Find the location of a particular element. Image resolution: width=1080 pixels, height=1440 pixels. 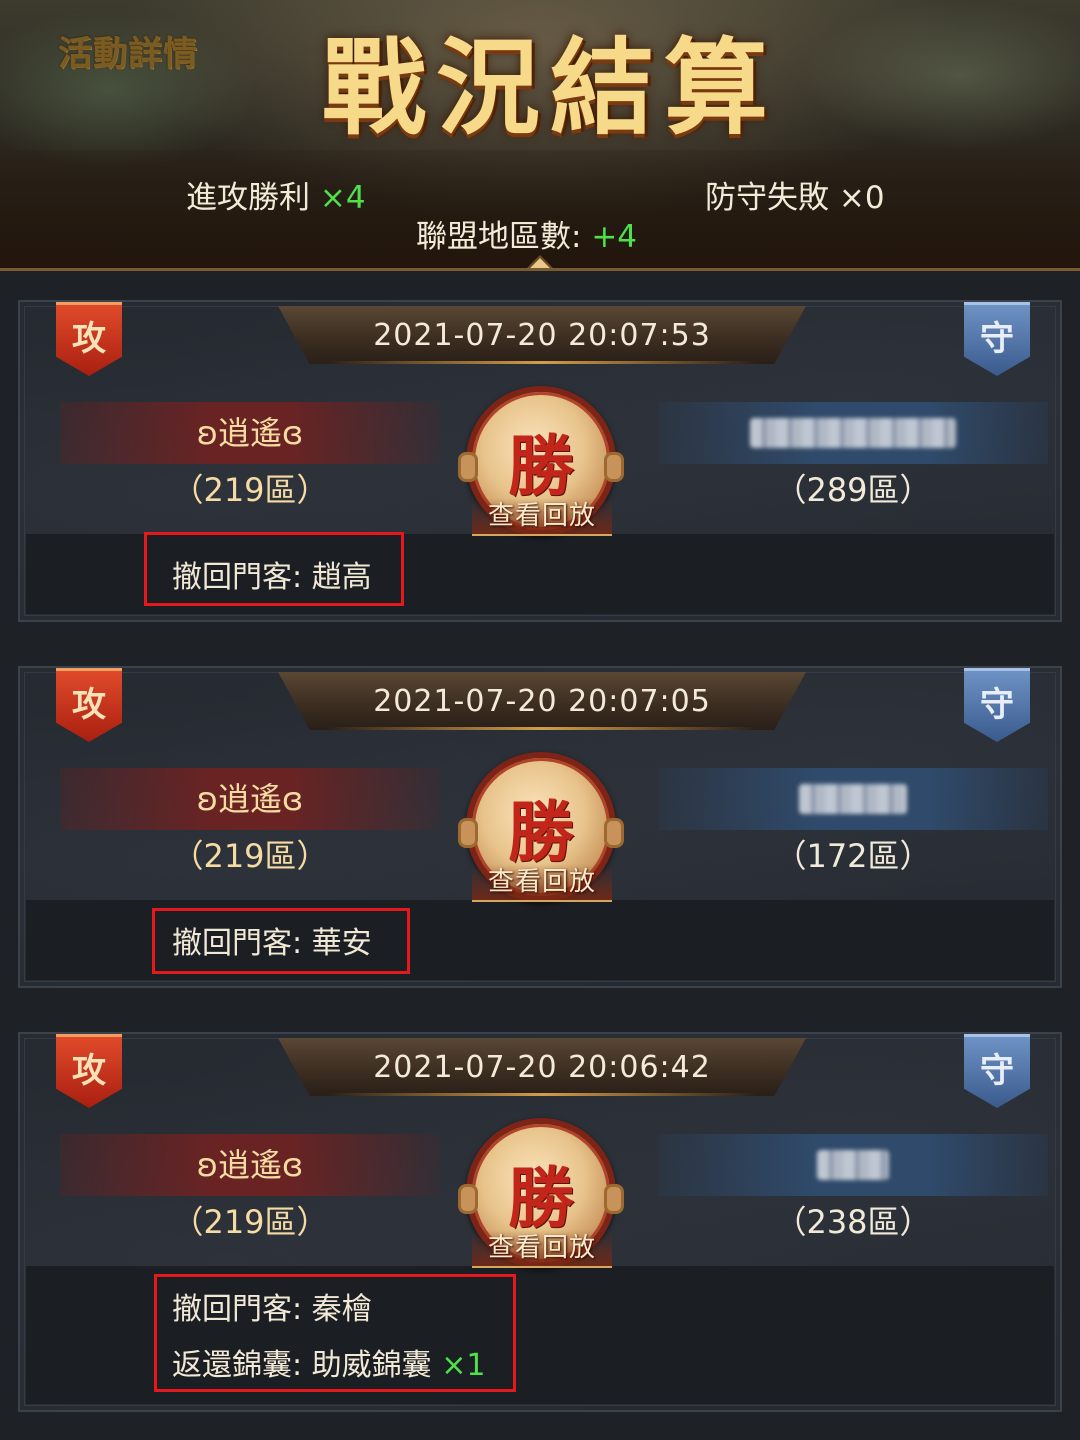

alliance-regions-label: 聯盟地區數: is located at coordinates (499, 237).